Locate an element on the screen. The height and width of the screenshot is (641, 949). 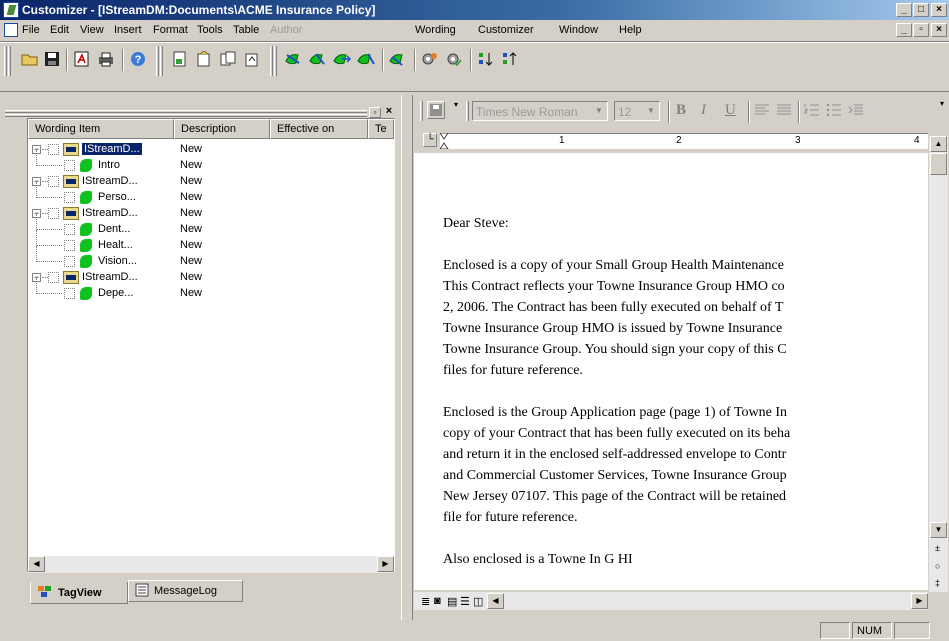
font-size-select: 12 ▼ is located at coordinates (637, 111).